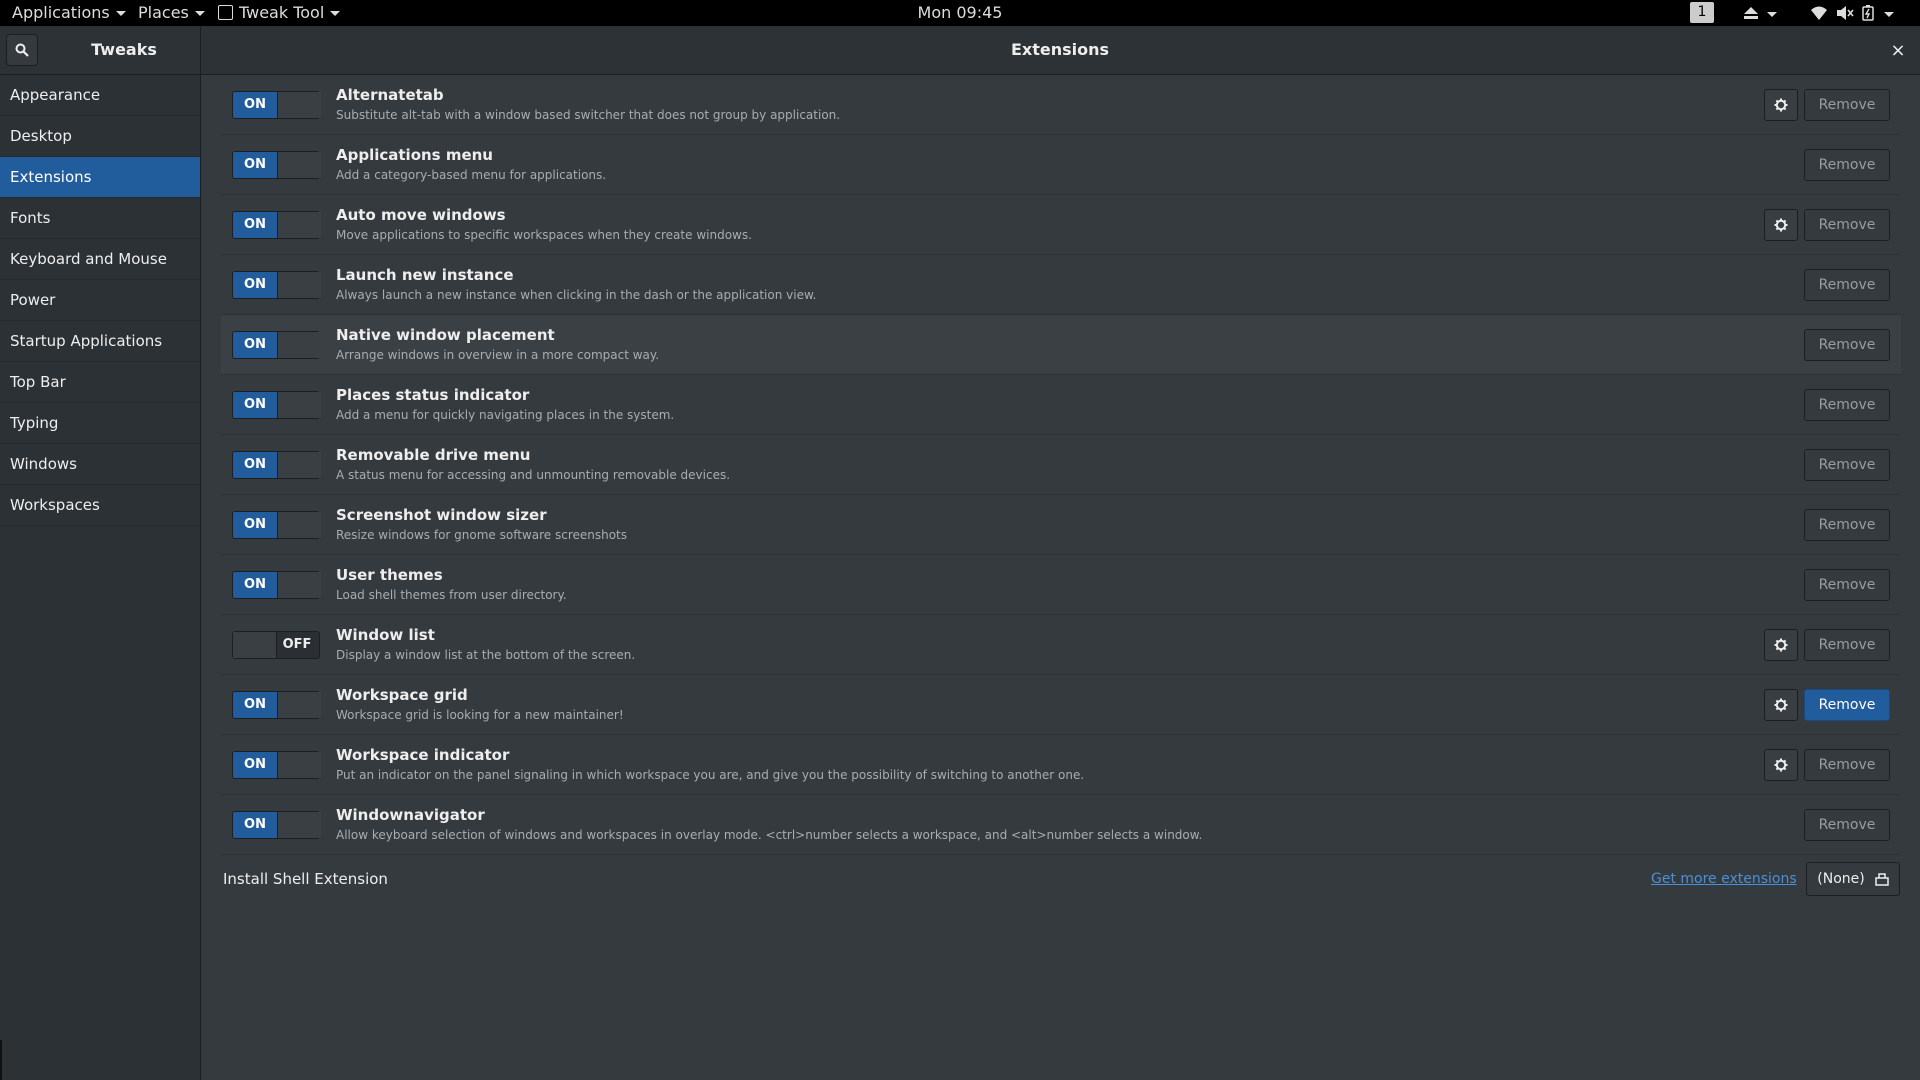  Describe the element at coordinates (100, 464) in the screenshot. I see `sidebar-item-windows: Windows` at that location.